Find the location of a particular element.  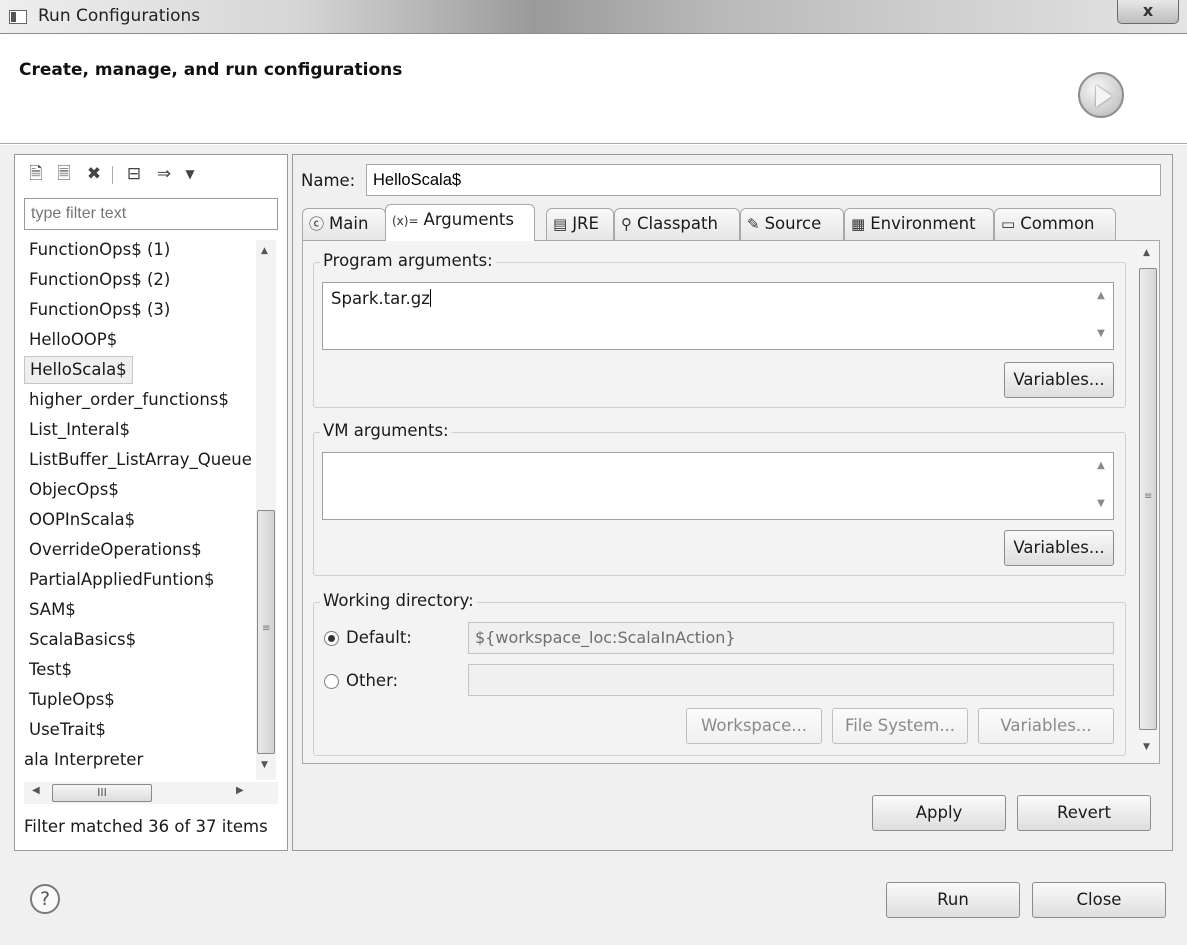

window-icon is located at coordinates (18, 17).